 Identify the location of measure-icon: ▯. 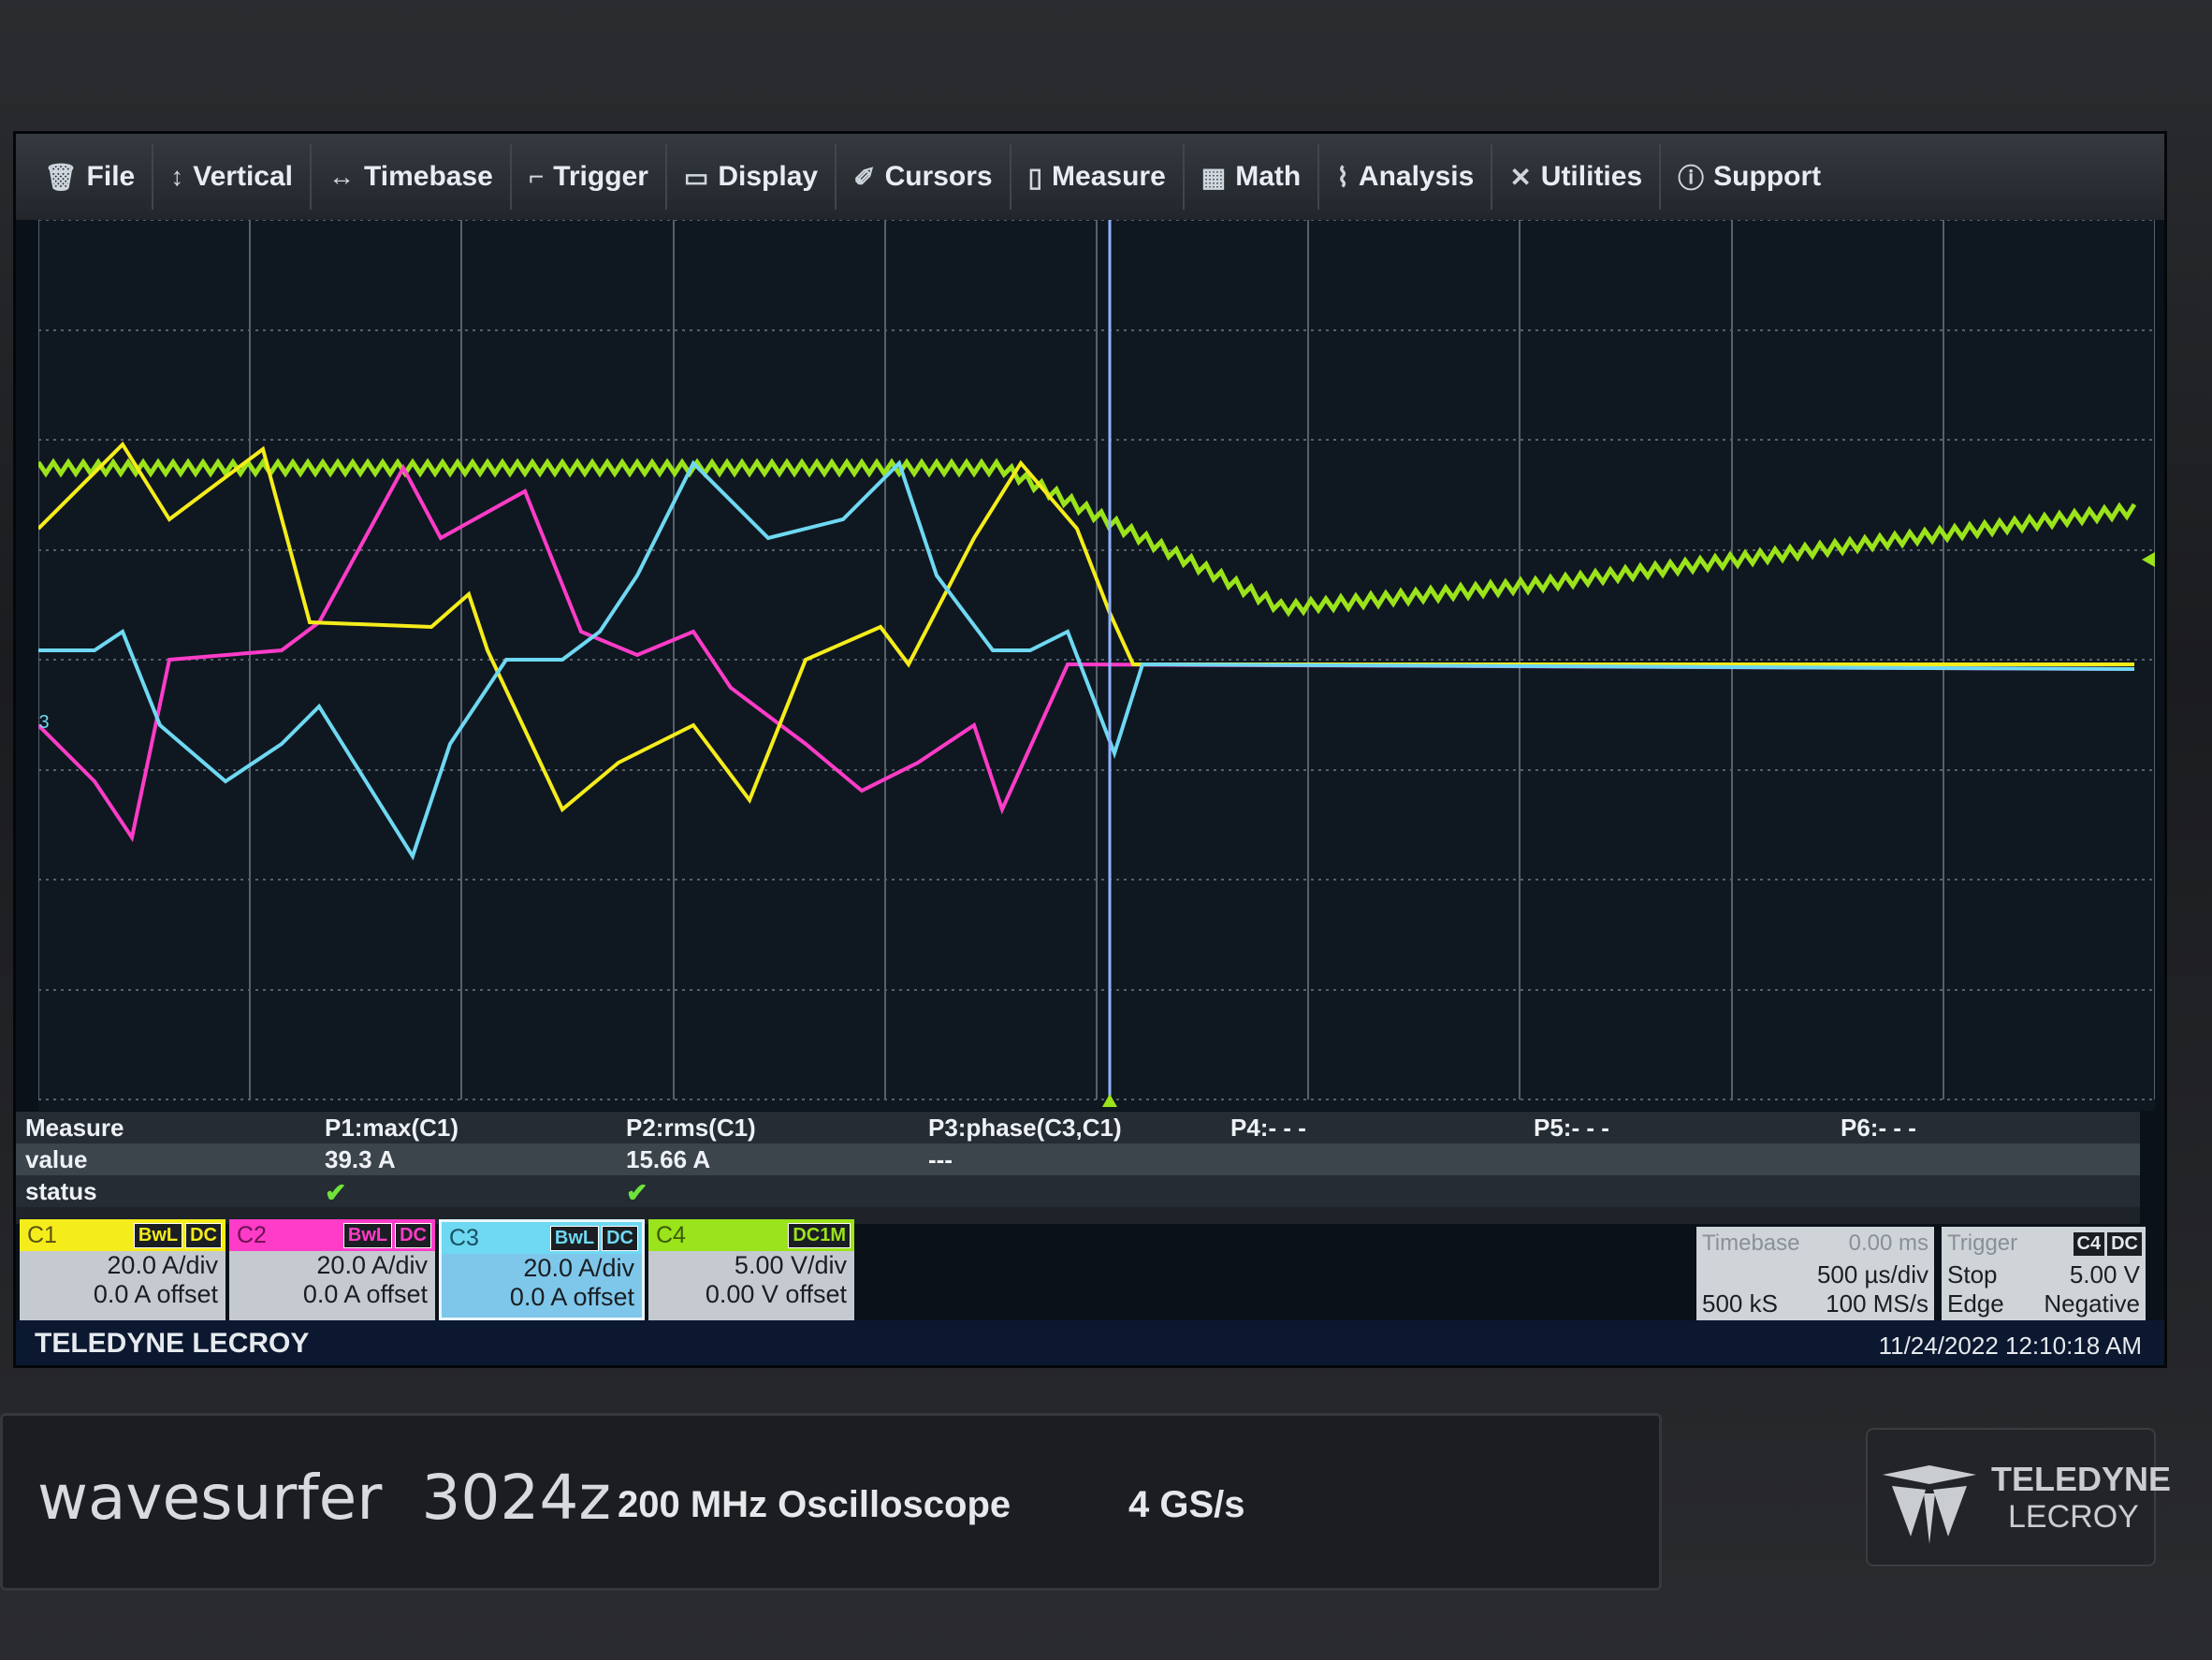
(1035, 177).